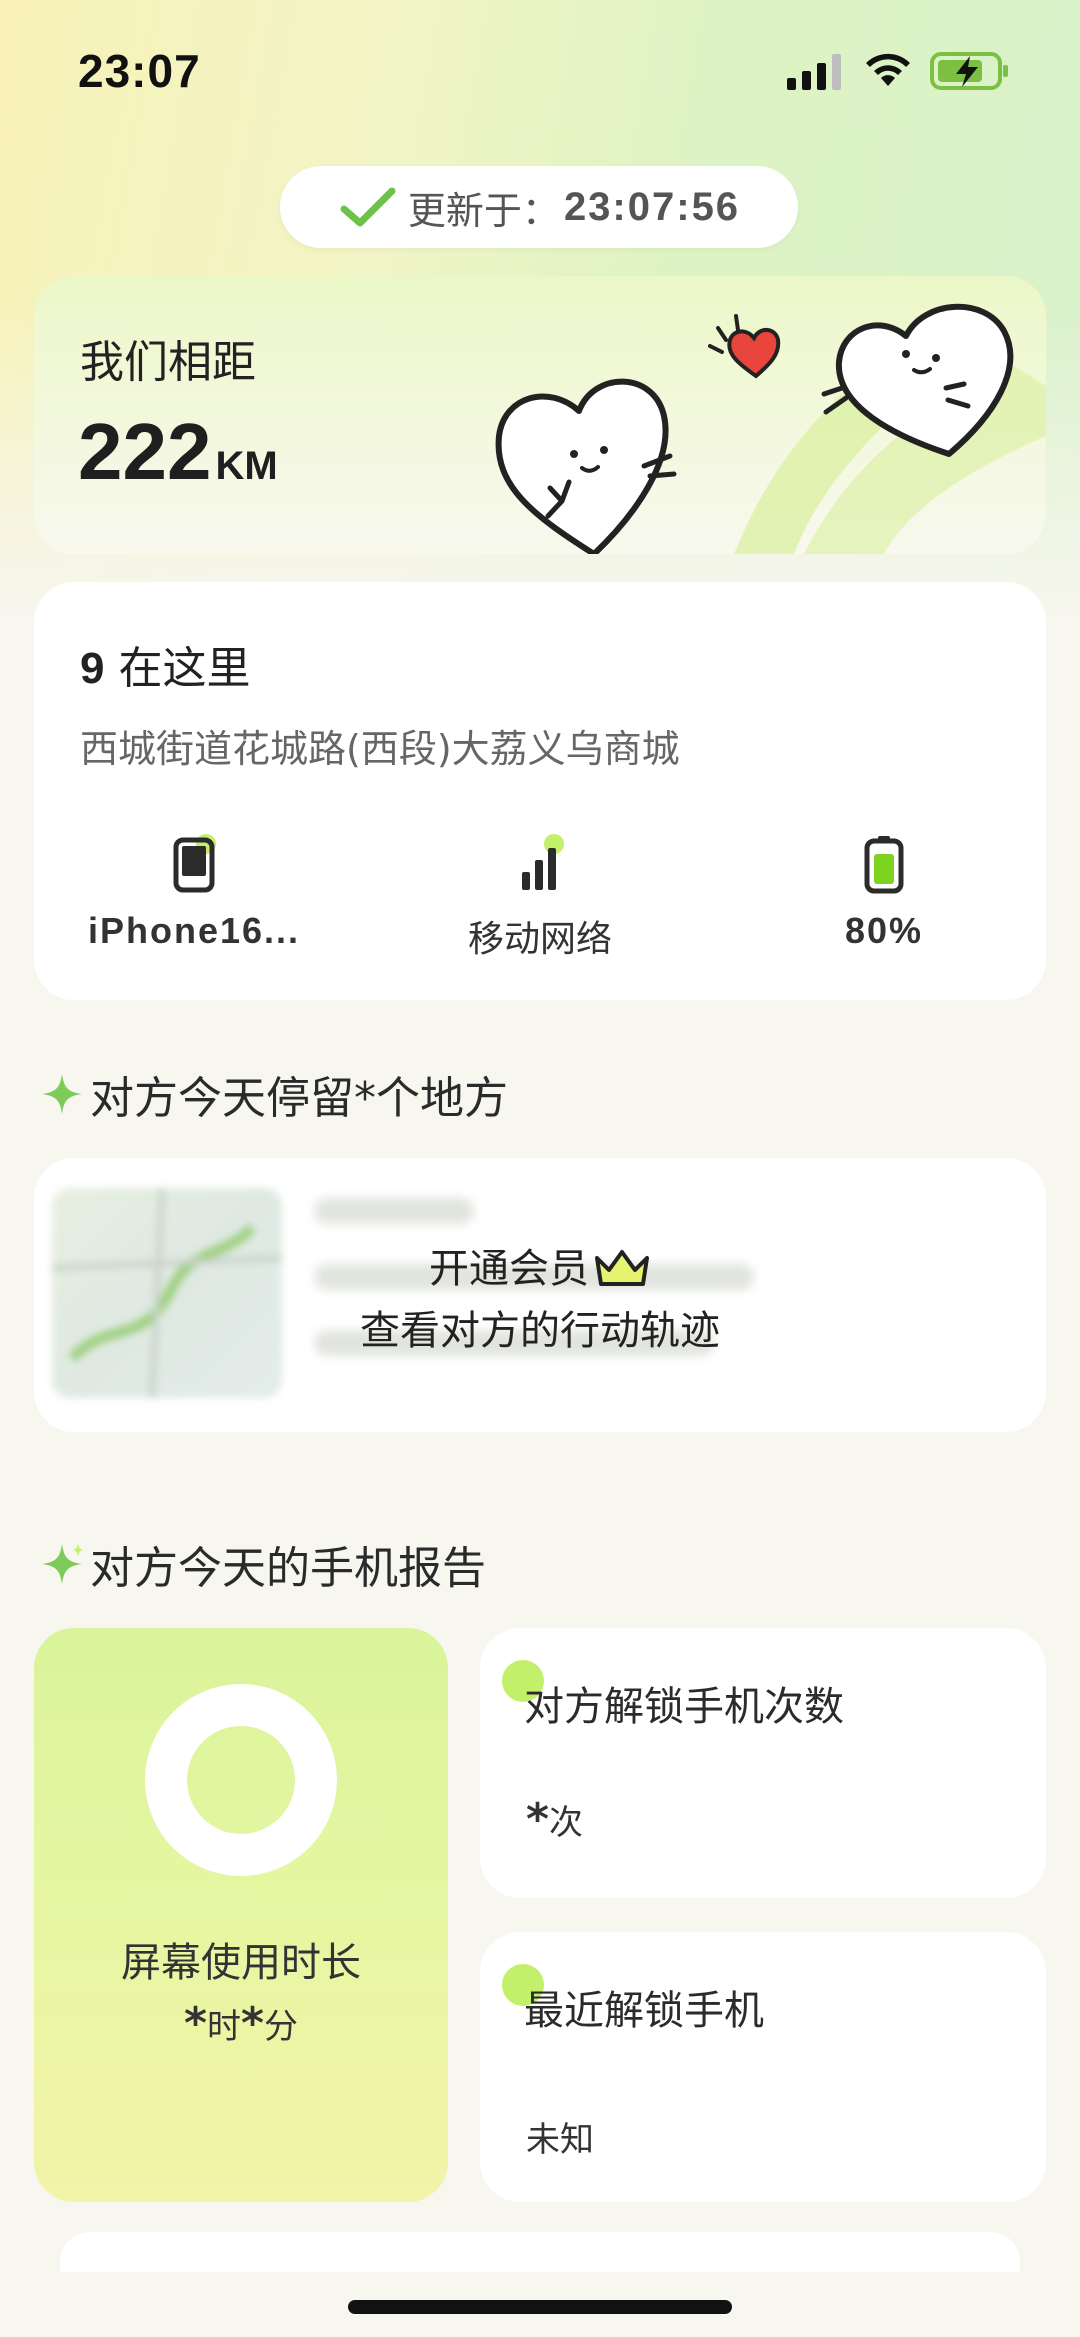 The height and width of the screenshot is (2337, 1080). Describe the element at coordinates (195, 2023) in the screenshot. I see `screen-hours: *` at that location.